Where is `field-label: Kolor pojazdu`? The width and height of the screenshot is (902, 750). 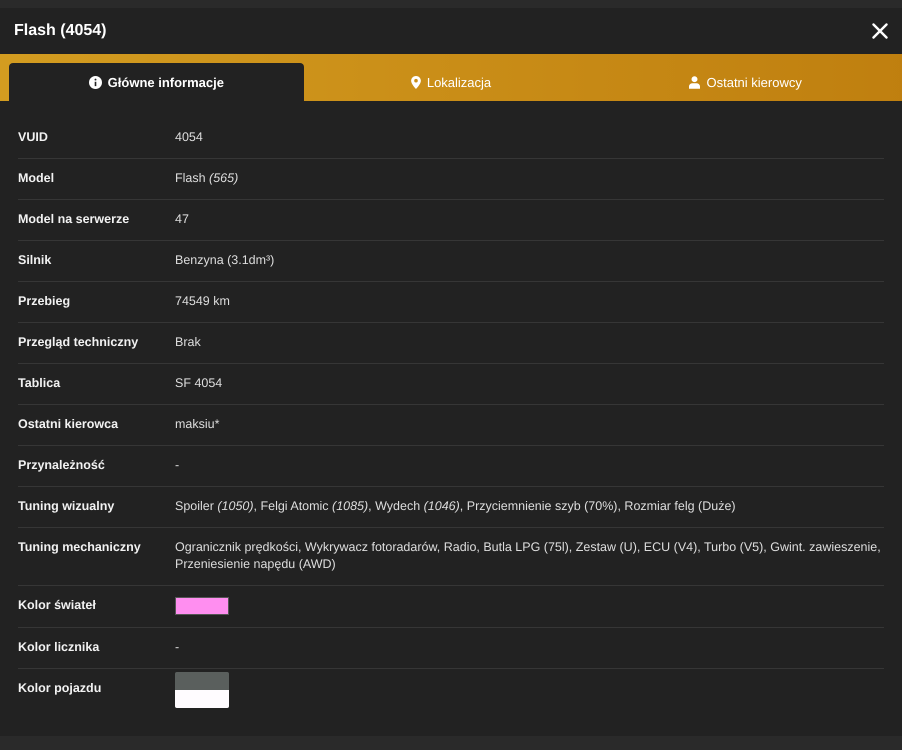 field-label: Kolor pojazdu is located at coordinates (60, 688).